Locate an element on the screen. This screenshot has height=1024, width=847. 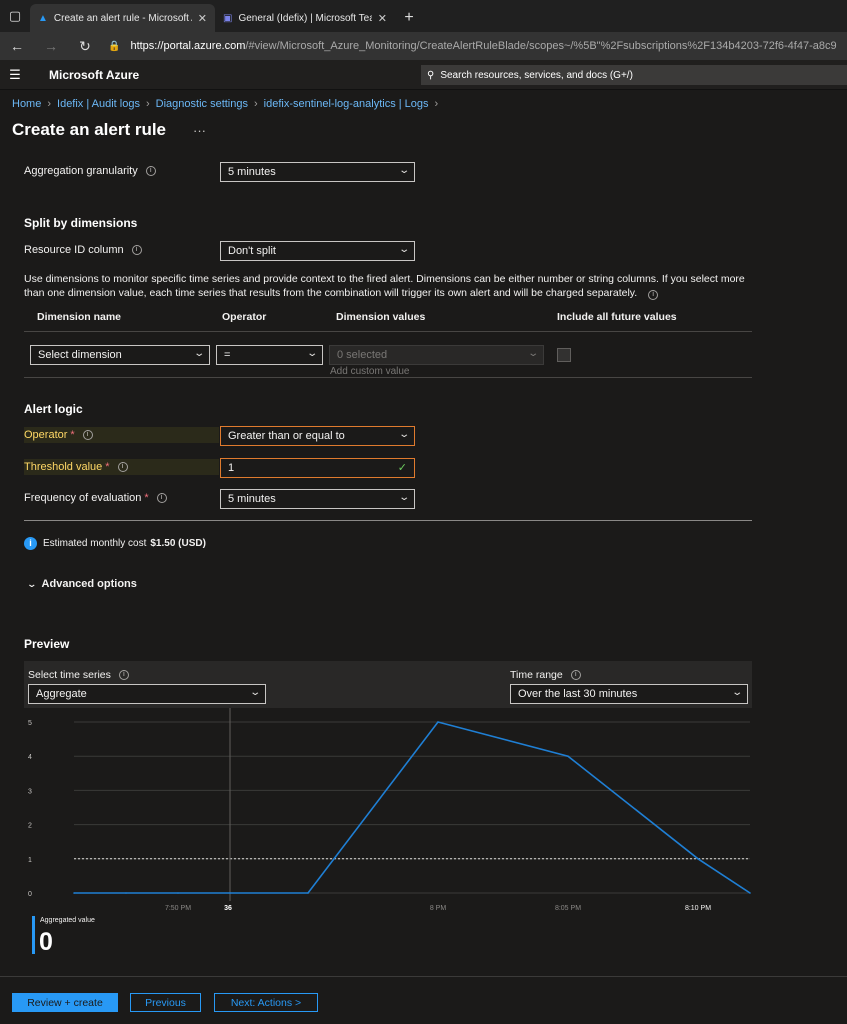
azure-logo-icon: ▲ is located at coordinates (43, 18).